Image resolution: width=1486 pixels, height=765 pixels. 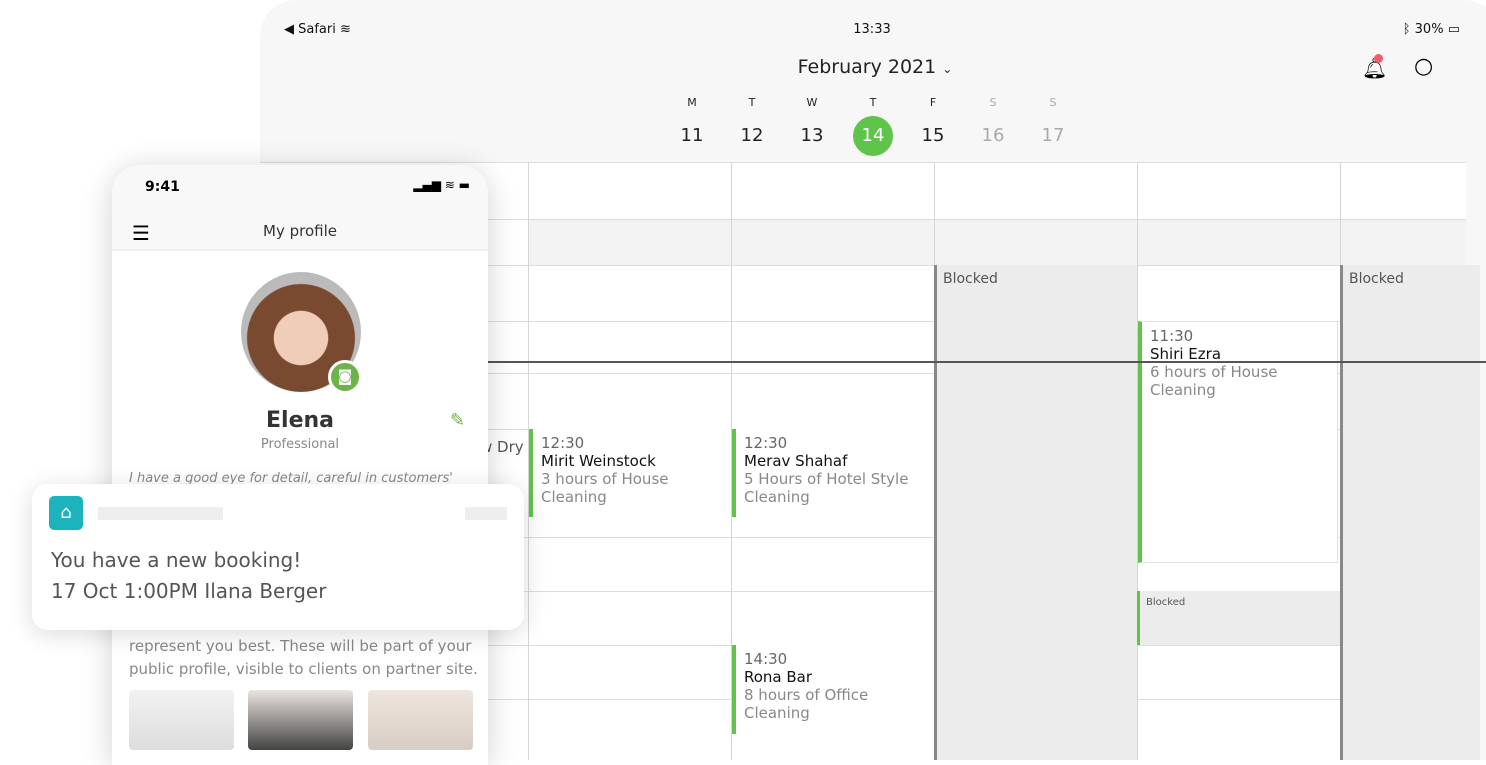 I want to click on notification-dot, so click(x=1378, y=58).